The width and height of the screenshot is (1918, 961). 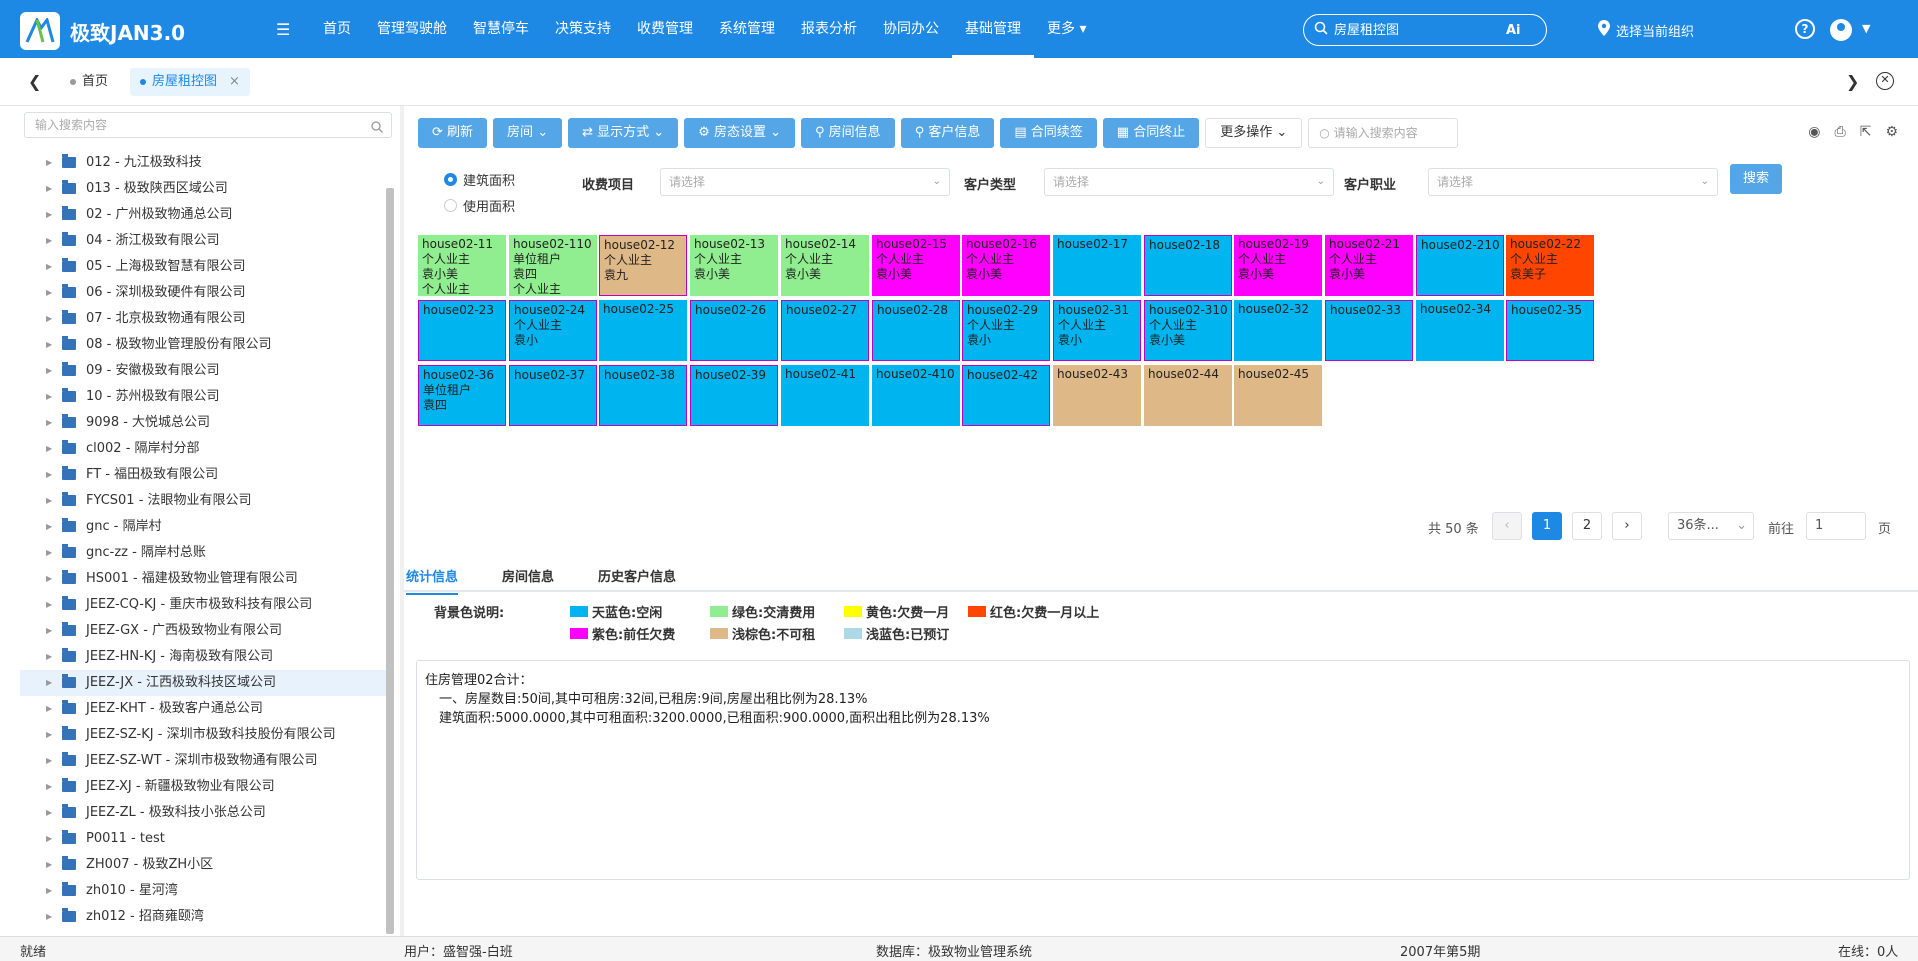 I want to click on room-cell: house02-43, so click(x=1097, y=395).